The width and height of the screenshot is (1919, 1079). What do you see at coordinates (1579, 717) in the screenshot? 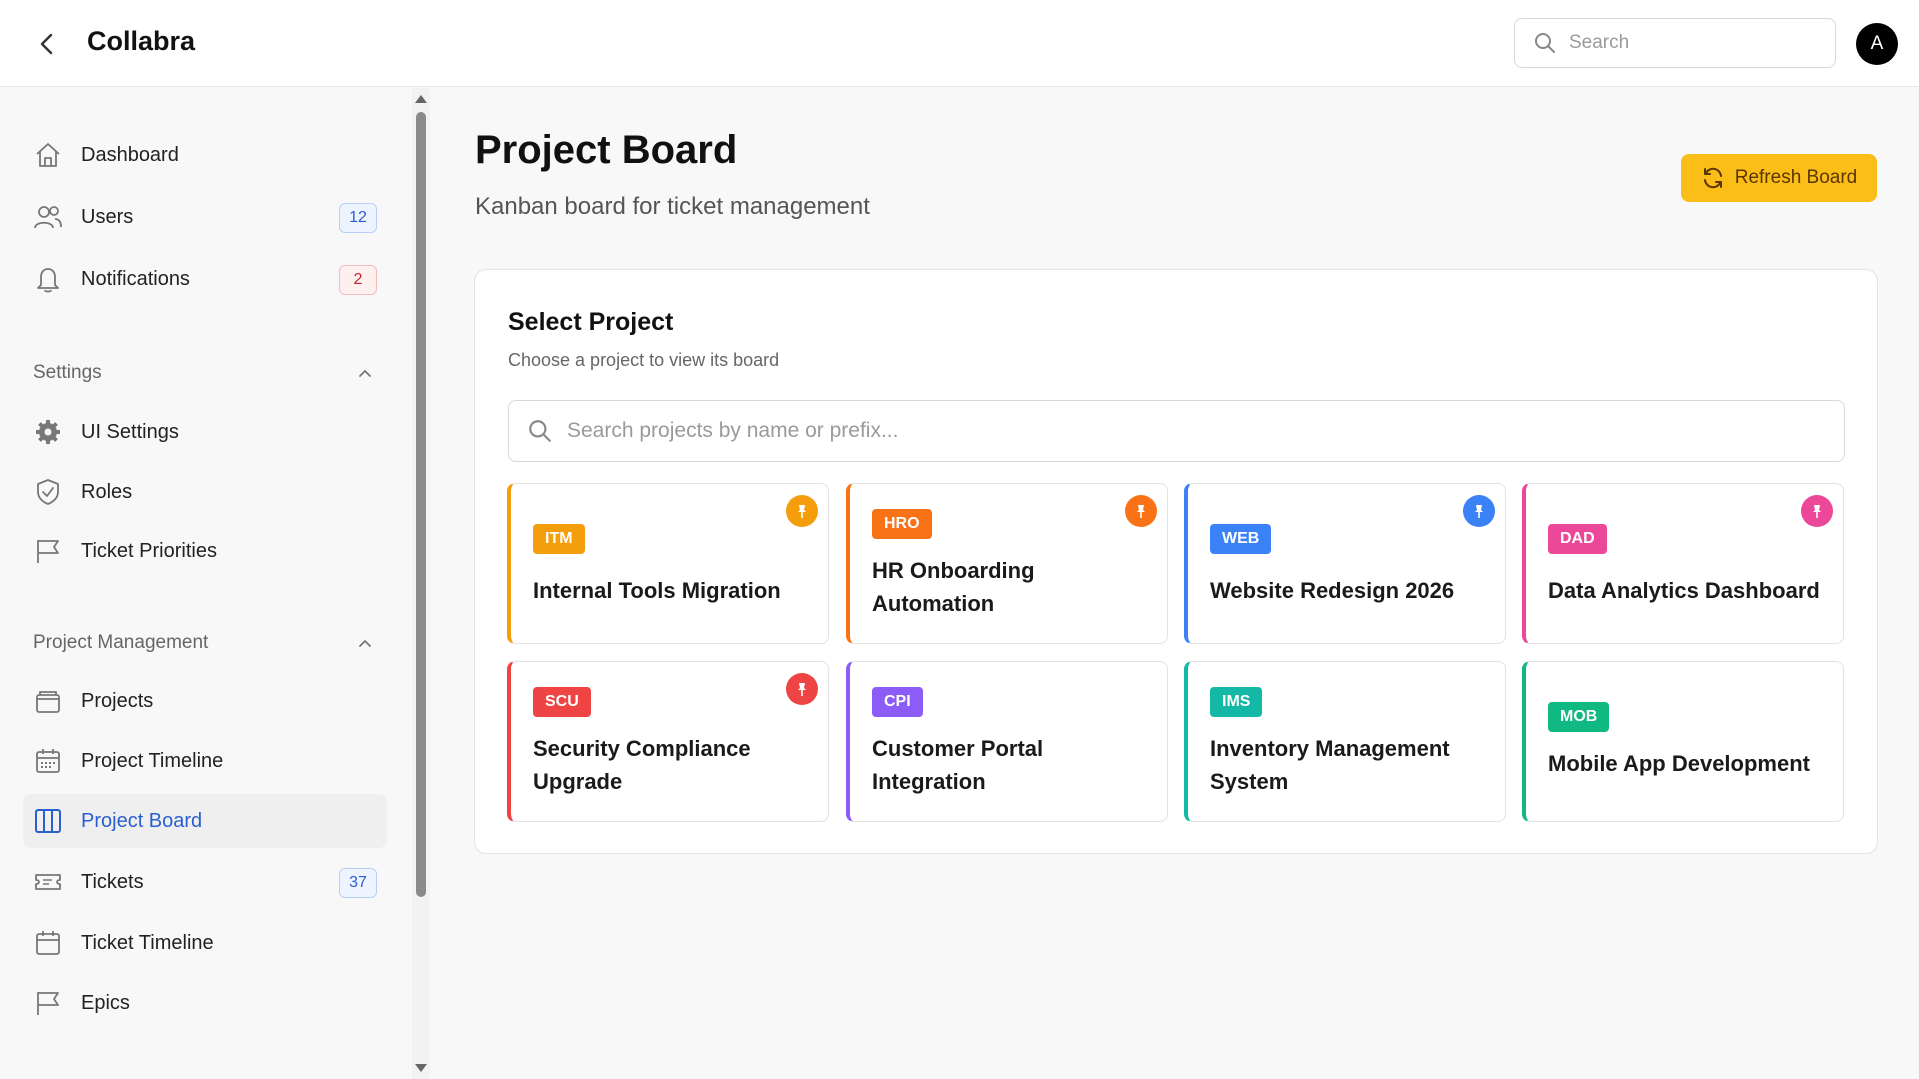
I see `project-prefix-badge: MOB` at bounding box center [1579, 717].